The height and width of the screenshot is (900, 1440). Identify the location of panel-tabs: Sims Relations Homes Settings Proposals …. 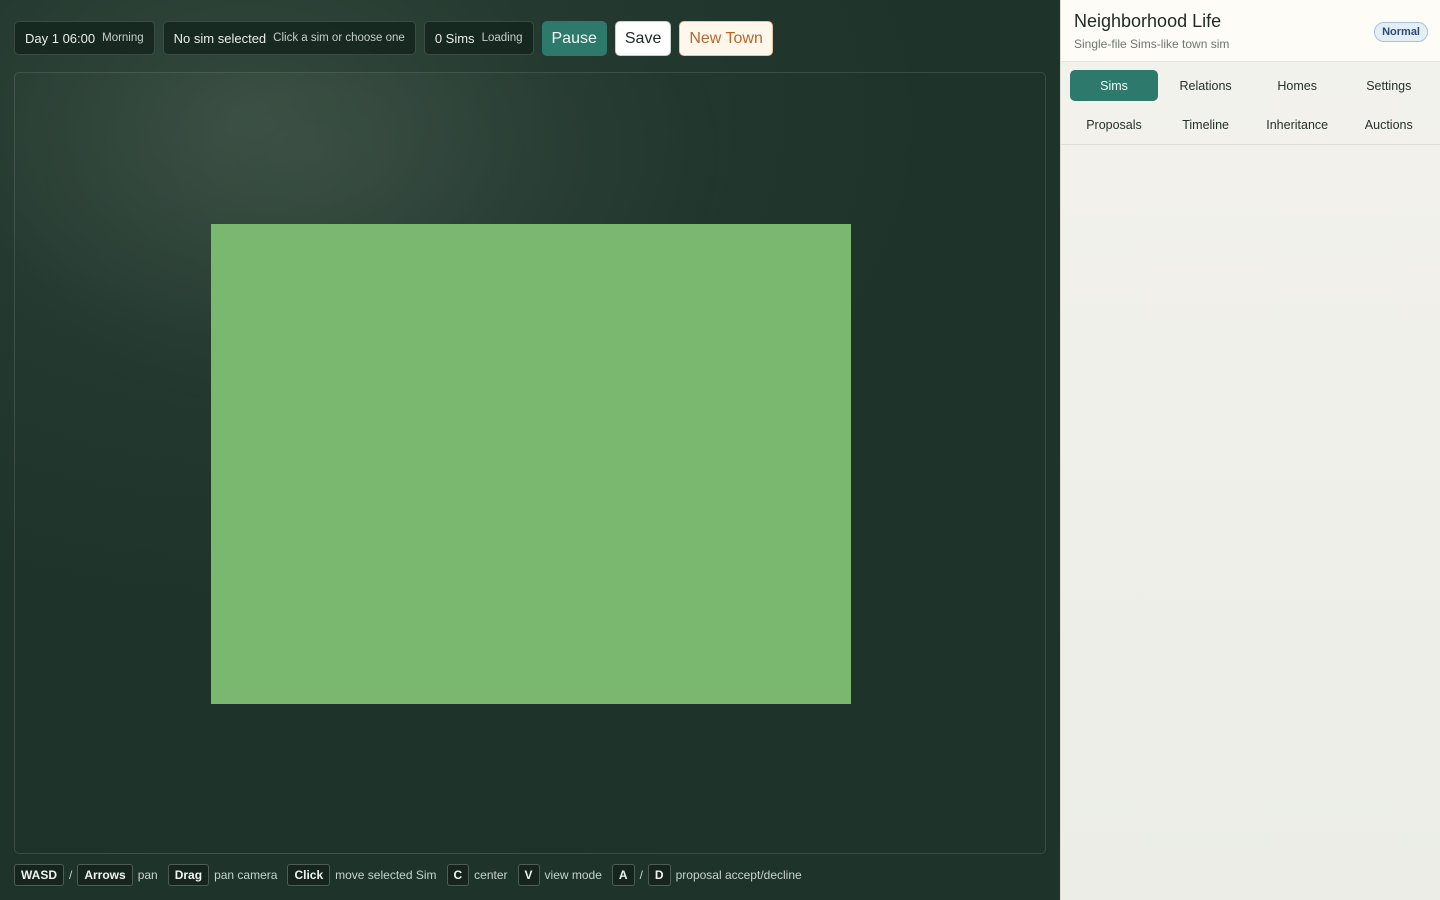
(1250, 103).